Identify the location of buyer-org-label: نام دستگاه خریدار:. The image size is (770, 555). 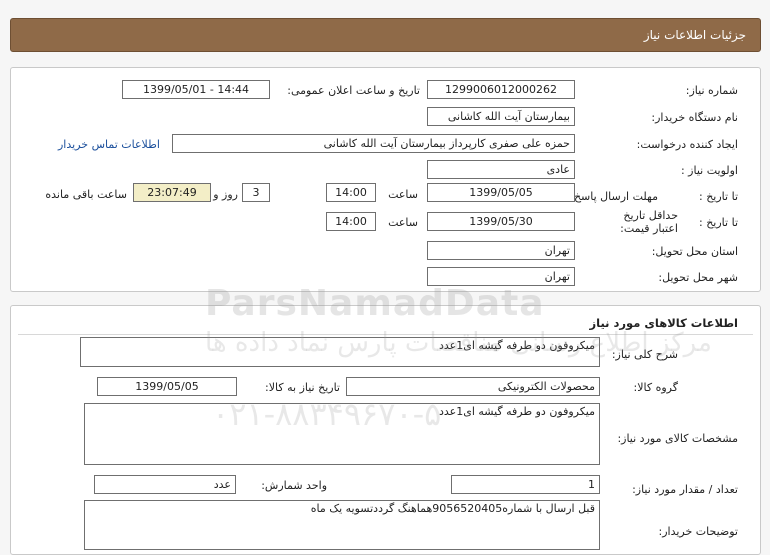
(694, 117).